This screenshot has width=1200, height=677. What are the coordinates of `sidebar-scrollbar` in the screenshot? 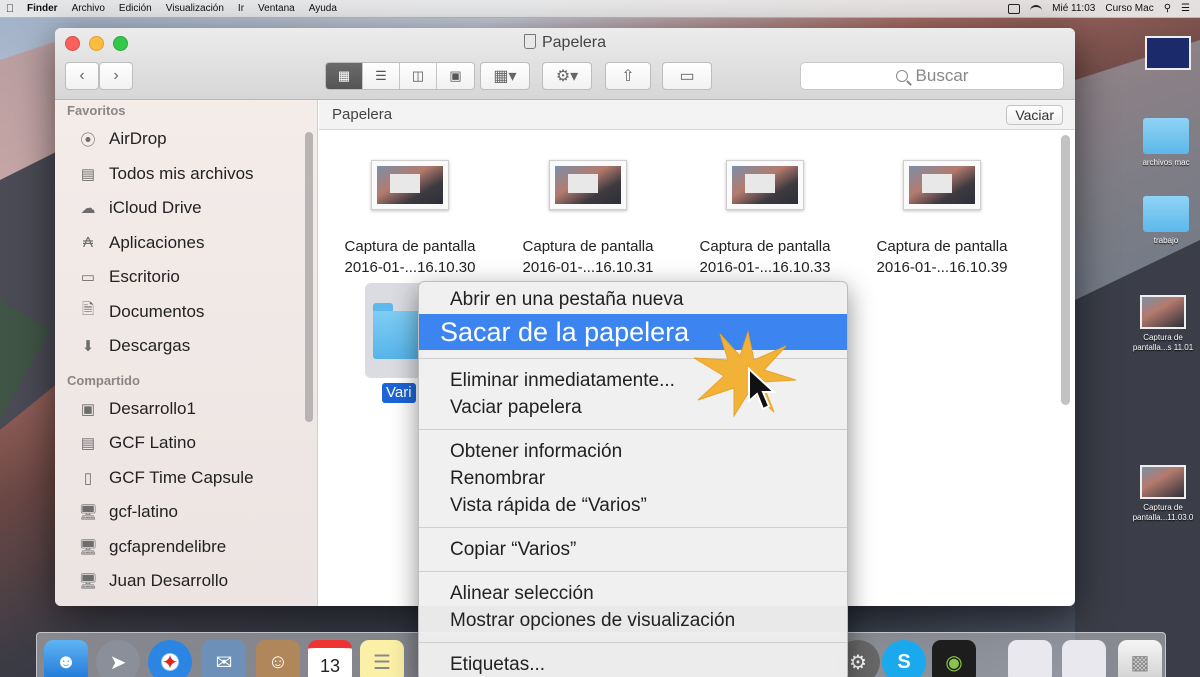 It's located at (309, 277).